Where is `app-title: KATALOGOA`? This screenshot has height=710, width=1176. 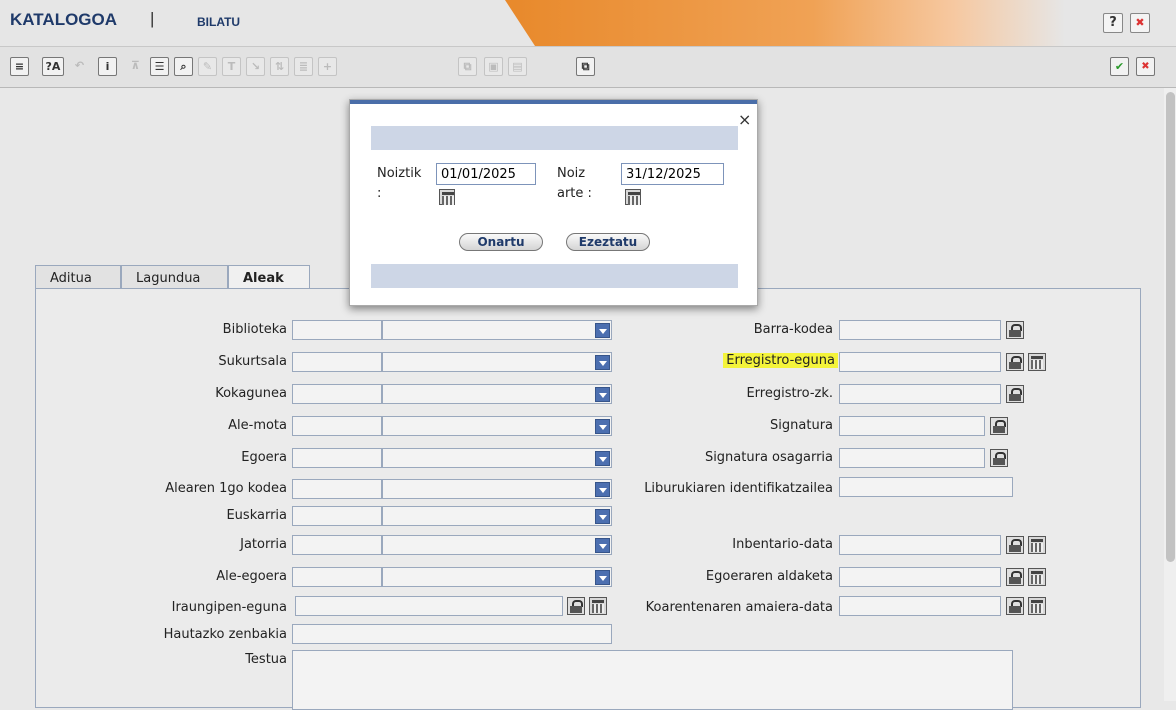
app-title: KATALOGOA is located at coordinates (64, 19).